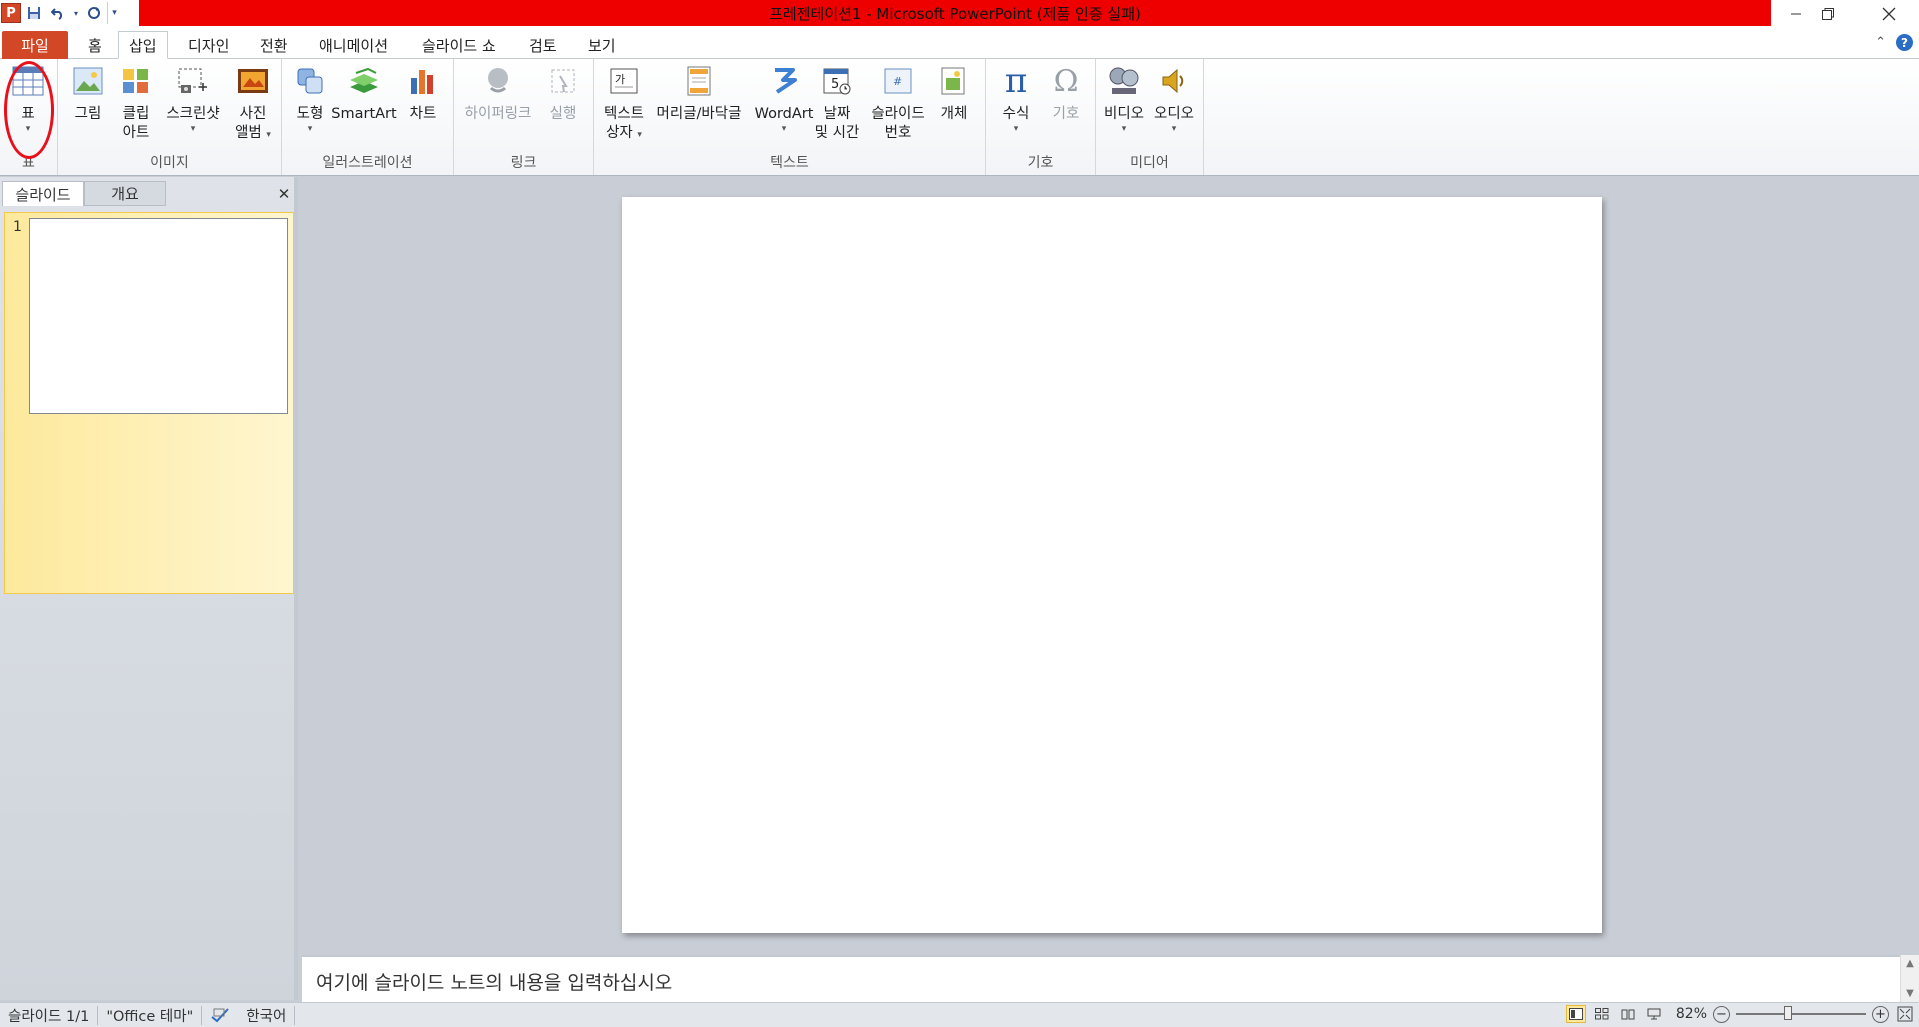  I want to click on pane-tabs: 슬라이드 개요 ✕, so click(149, 193).